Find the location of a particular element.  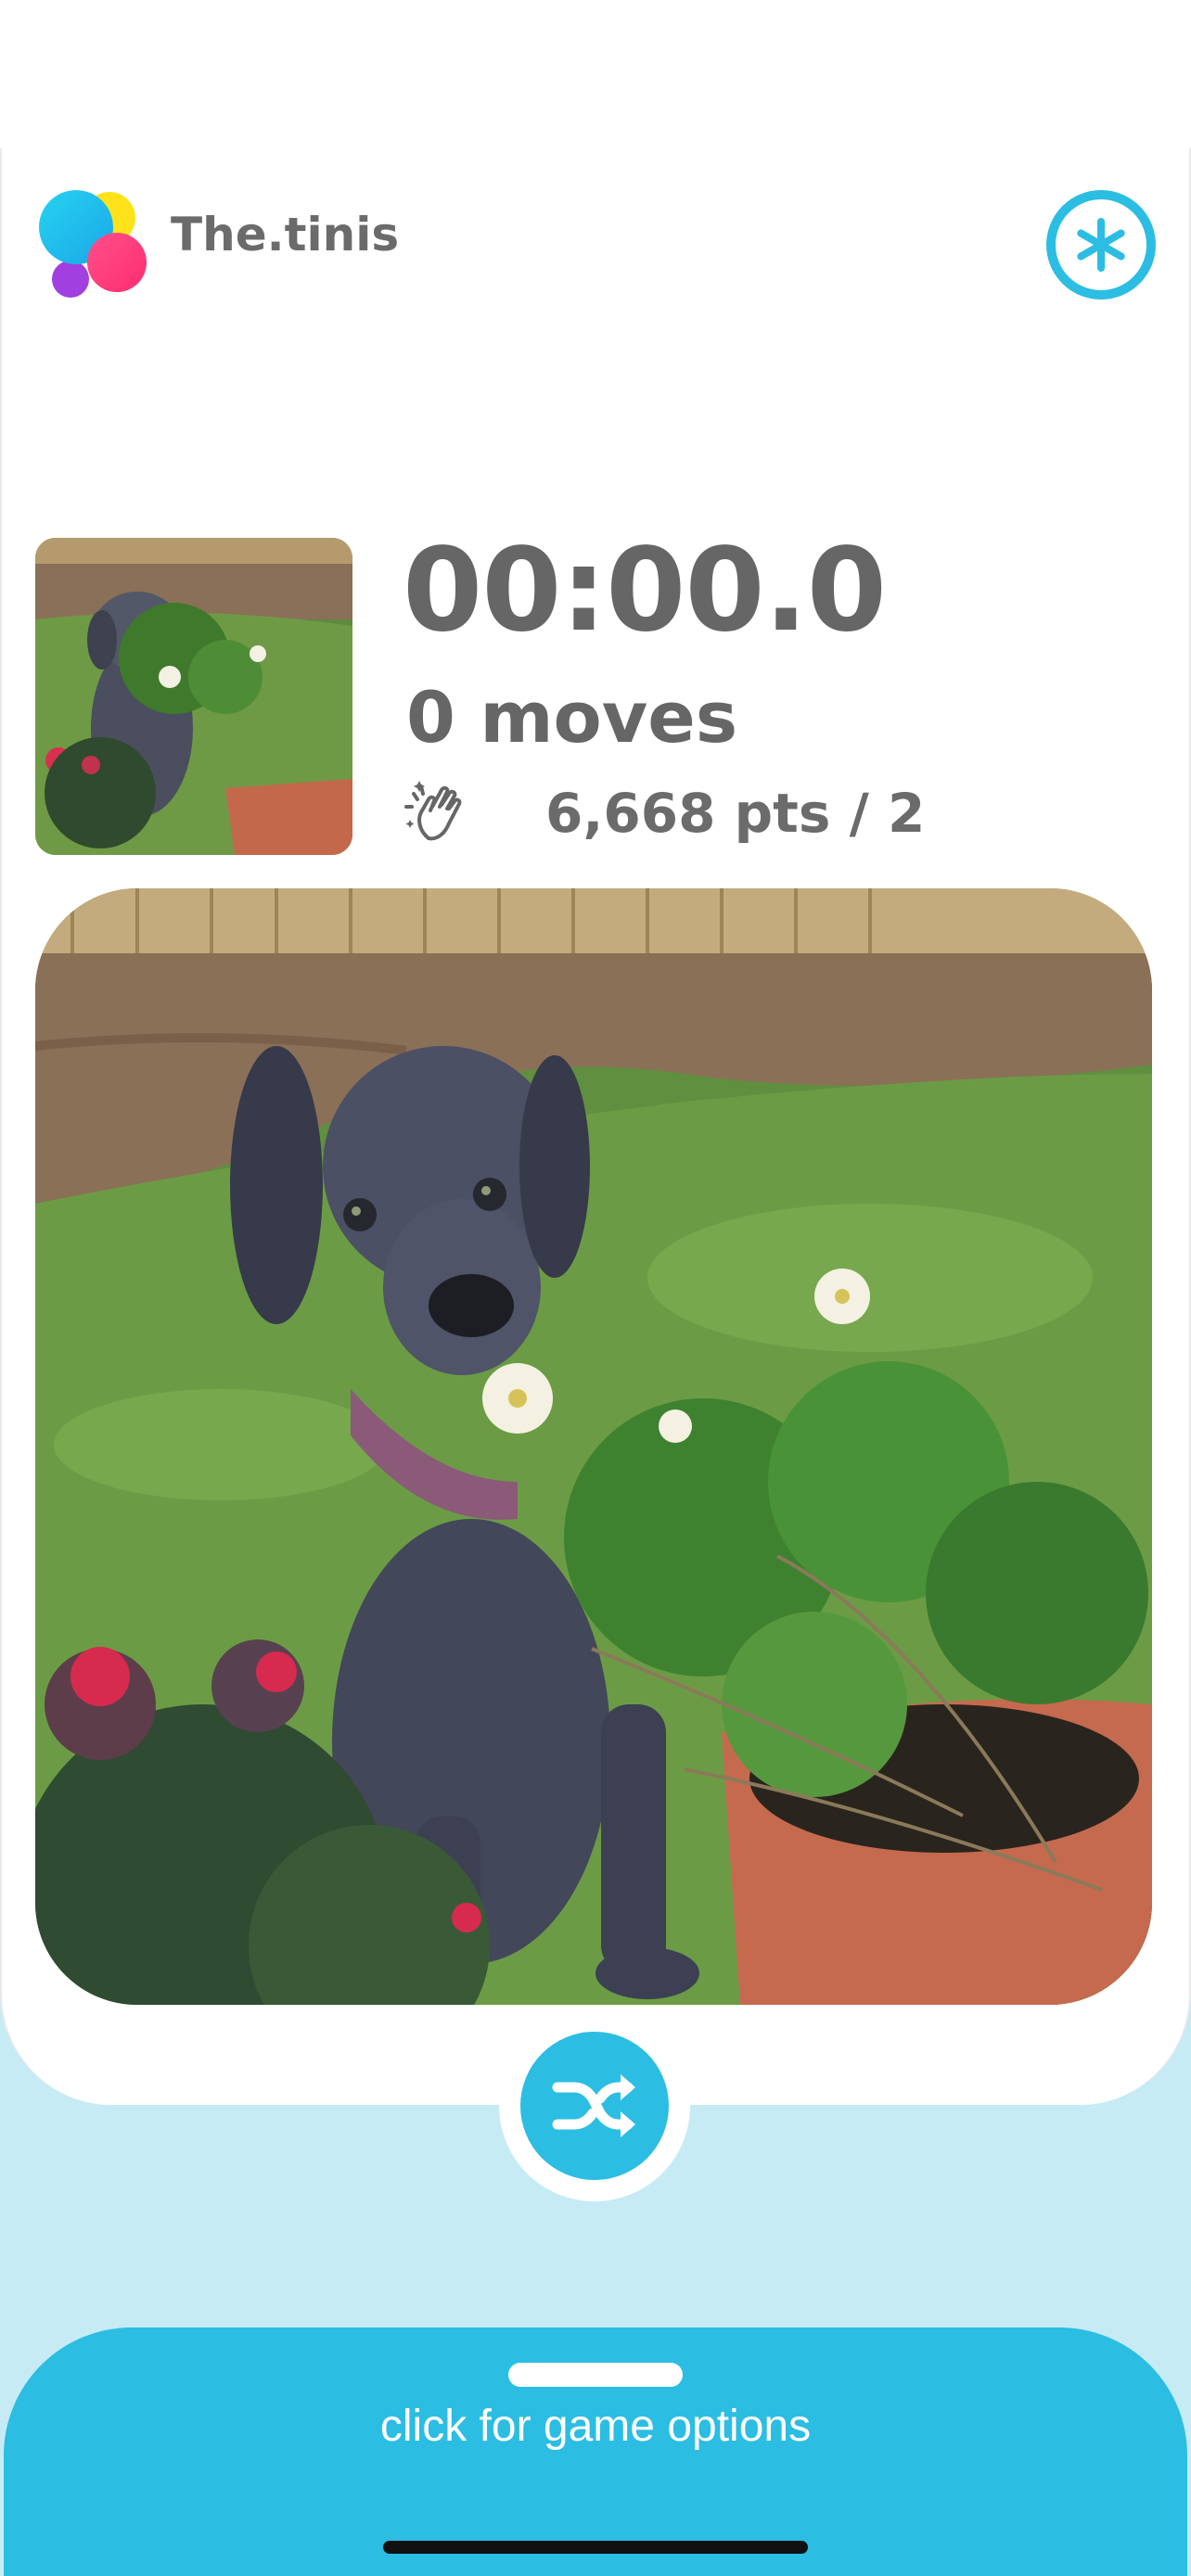

timer-display: 00:00.0 is located at coordinates (645, 590).